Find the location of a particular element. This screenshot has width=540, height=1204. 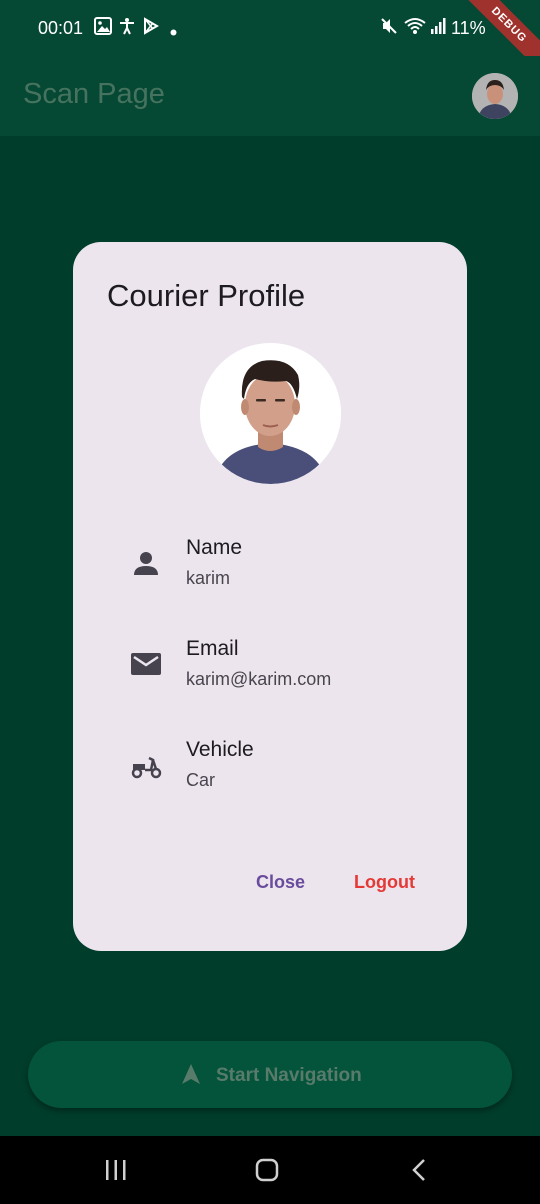

profile-photo is located at coordinates (270, 413).